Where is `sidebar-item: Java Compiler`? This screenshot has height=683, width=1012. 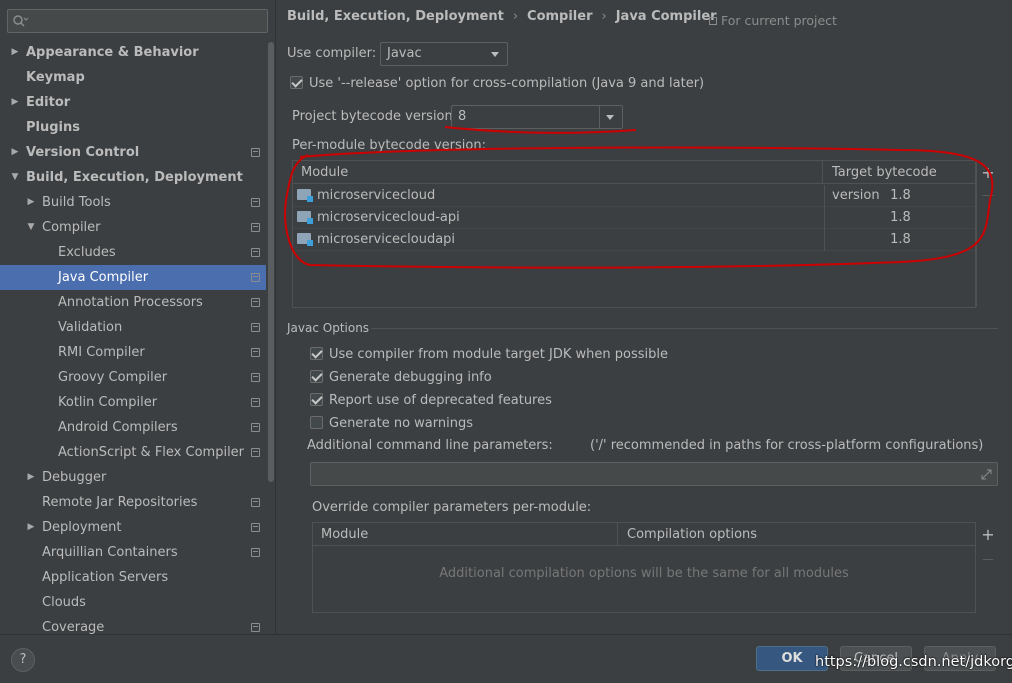 sidebar-item: Java Compiler is located at coordinates (133, 277).